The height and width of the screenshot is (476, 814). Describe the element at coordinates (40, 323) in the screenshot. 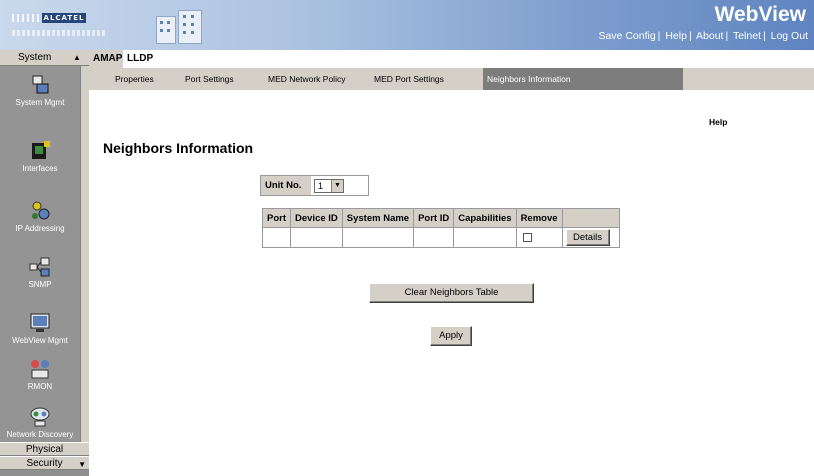

I see `webview-mgmt-icon` at that location.